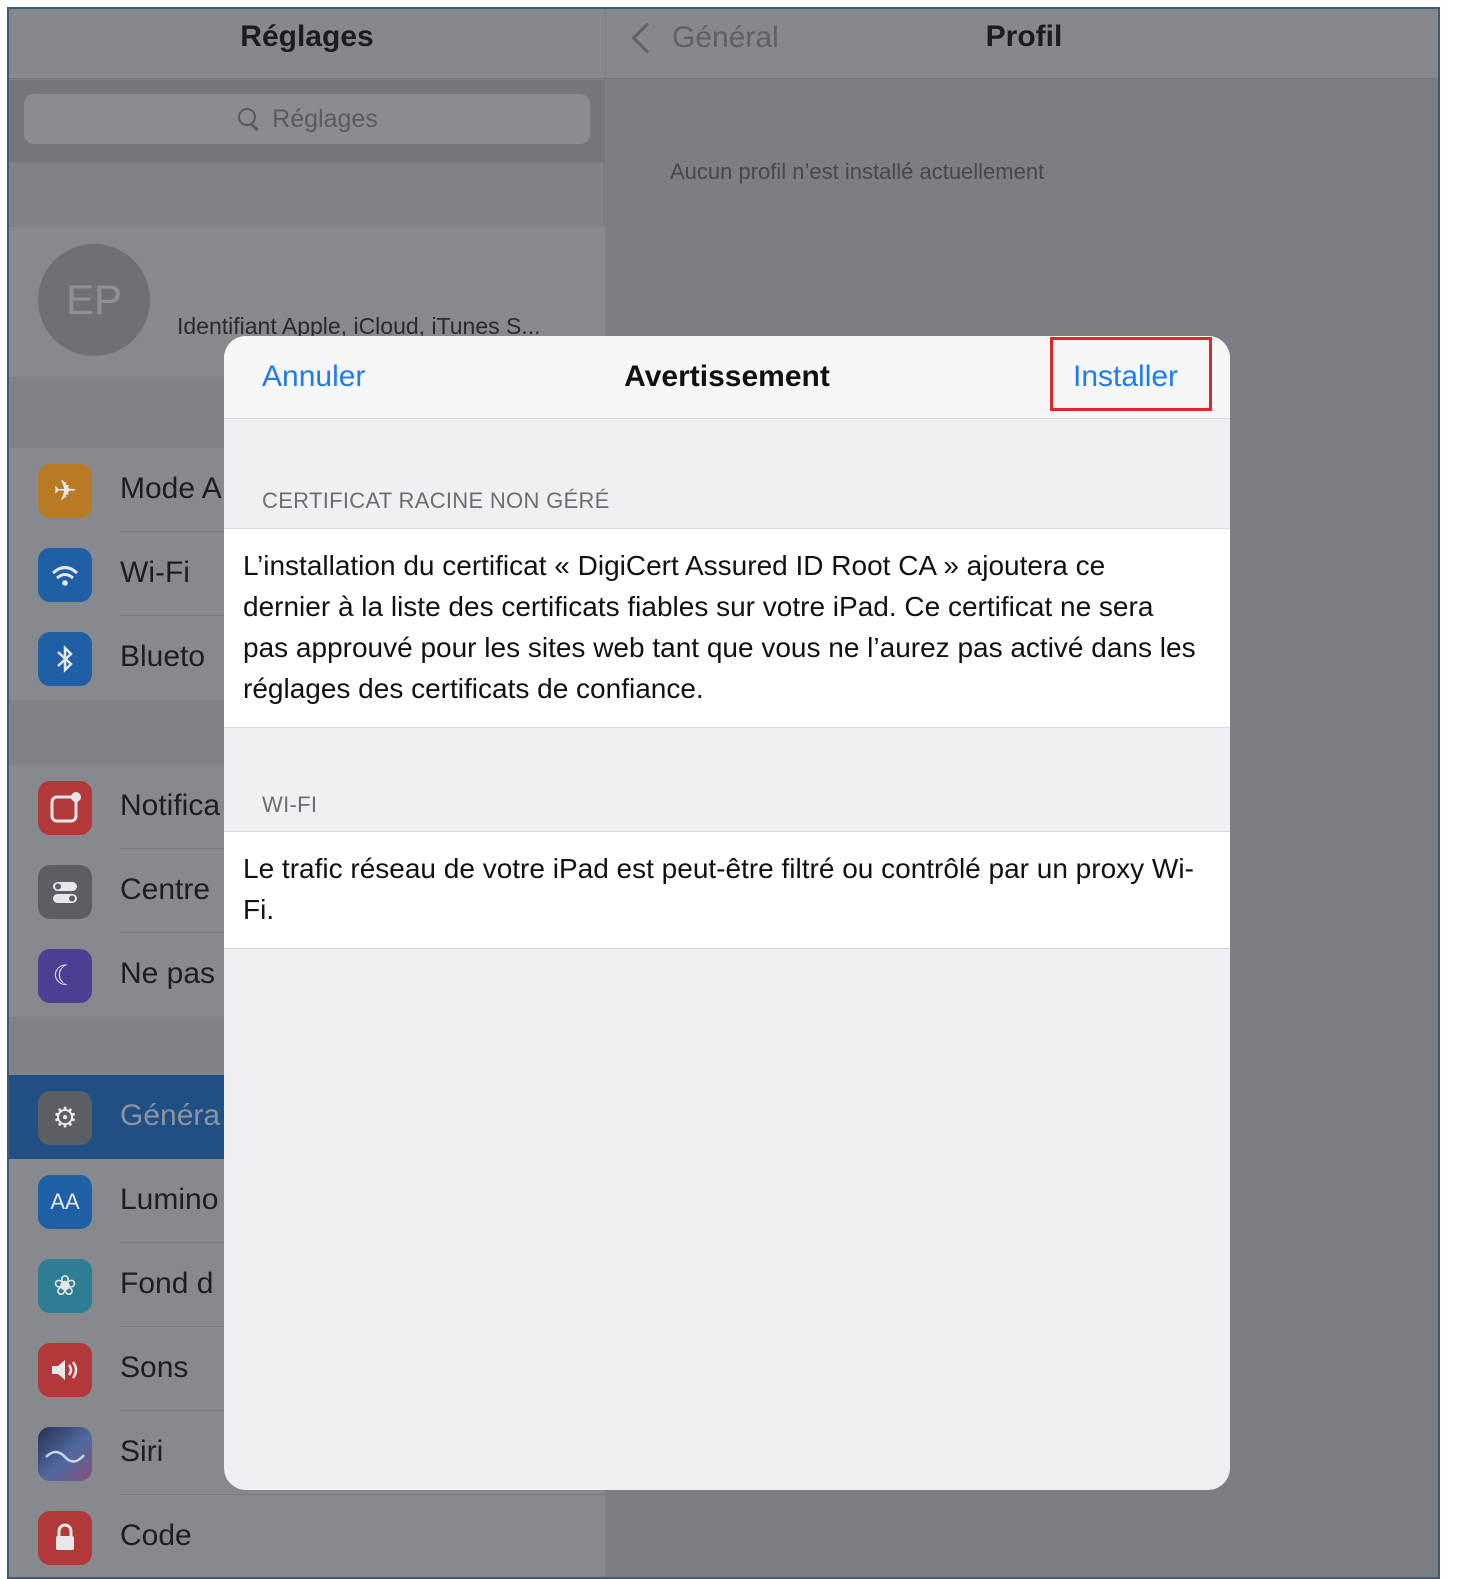 This screenshot has height=1579, width=1457. I want to click on section-header-wifi: WI-FI, so click(290, 804).